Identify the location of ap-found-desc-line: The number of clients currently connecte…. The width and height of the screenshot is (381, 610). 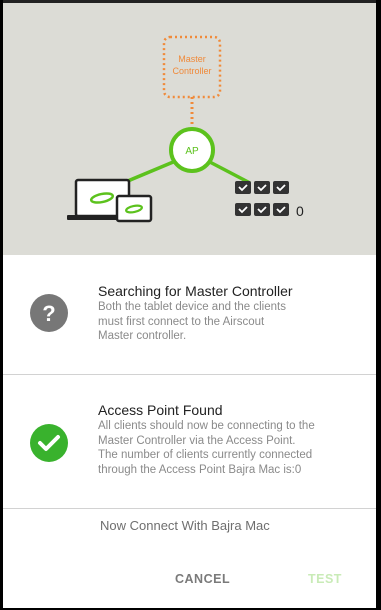
(205, 455).